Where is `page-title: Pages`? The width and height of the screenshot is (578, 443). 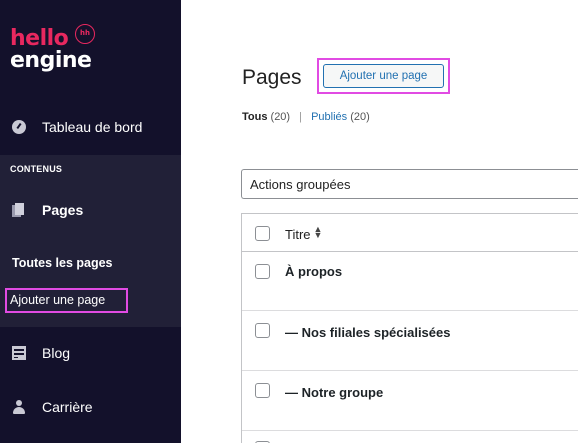
page-title: Pages is located at coordinates (272, 77).